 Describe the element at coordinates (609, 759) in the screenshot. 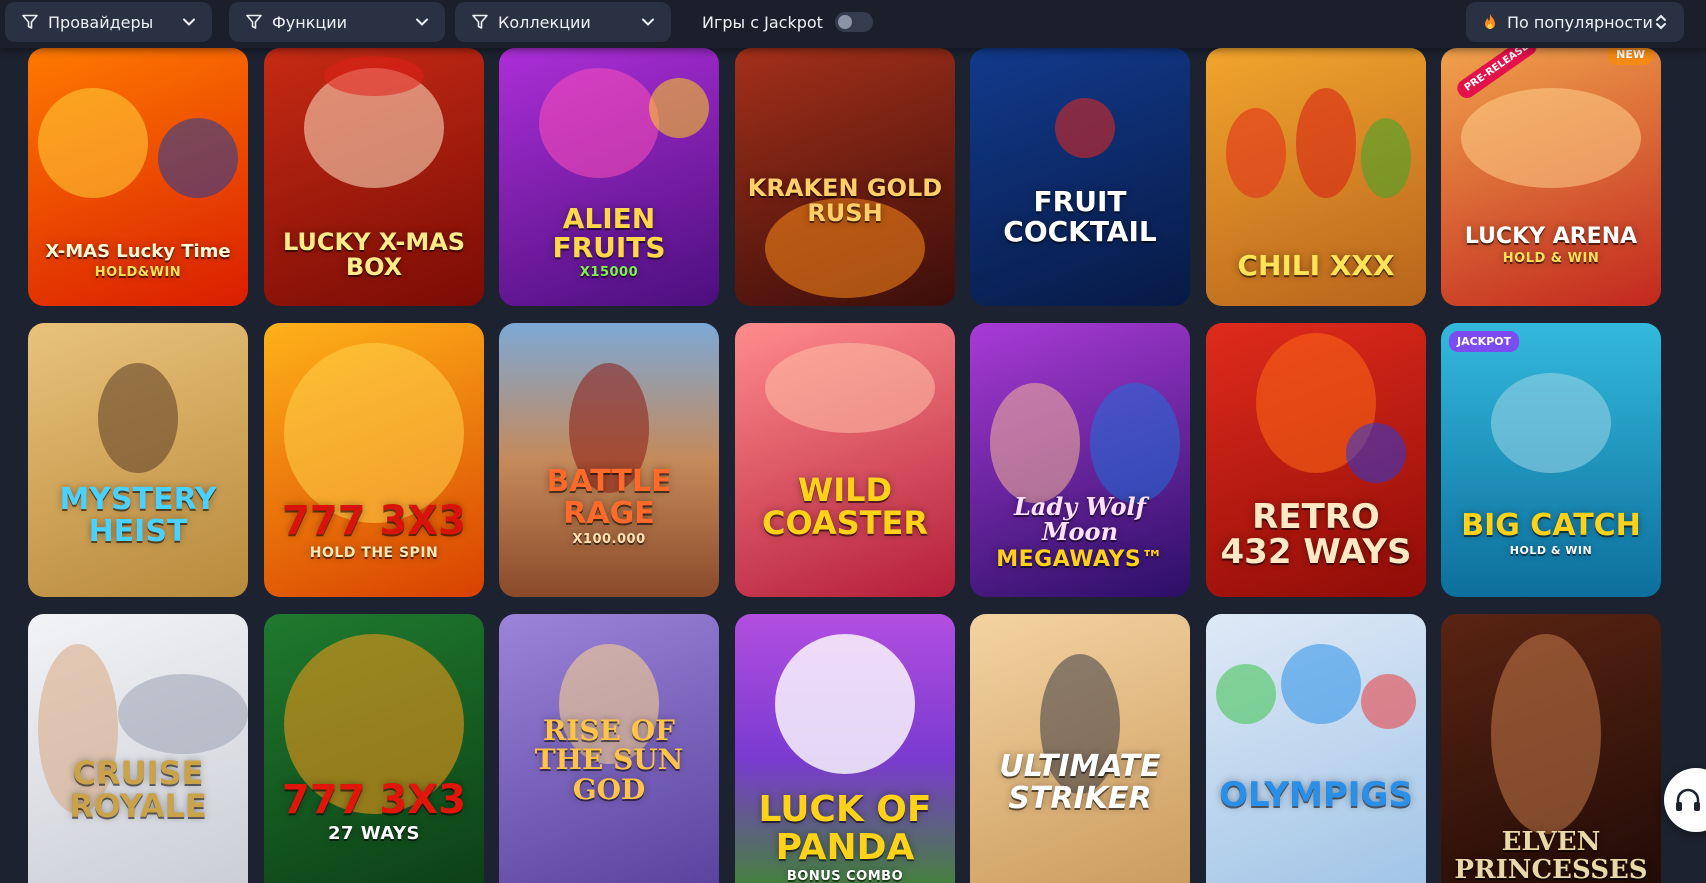

I see `game-title: RISE OF THE SUN GOD` at that location.